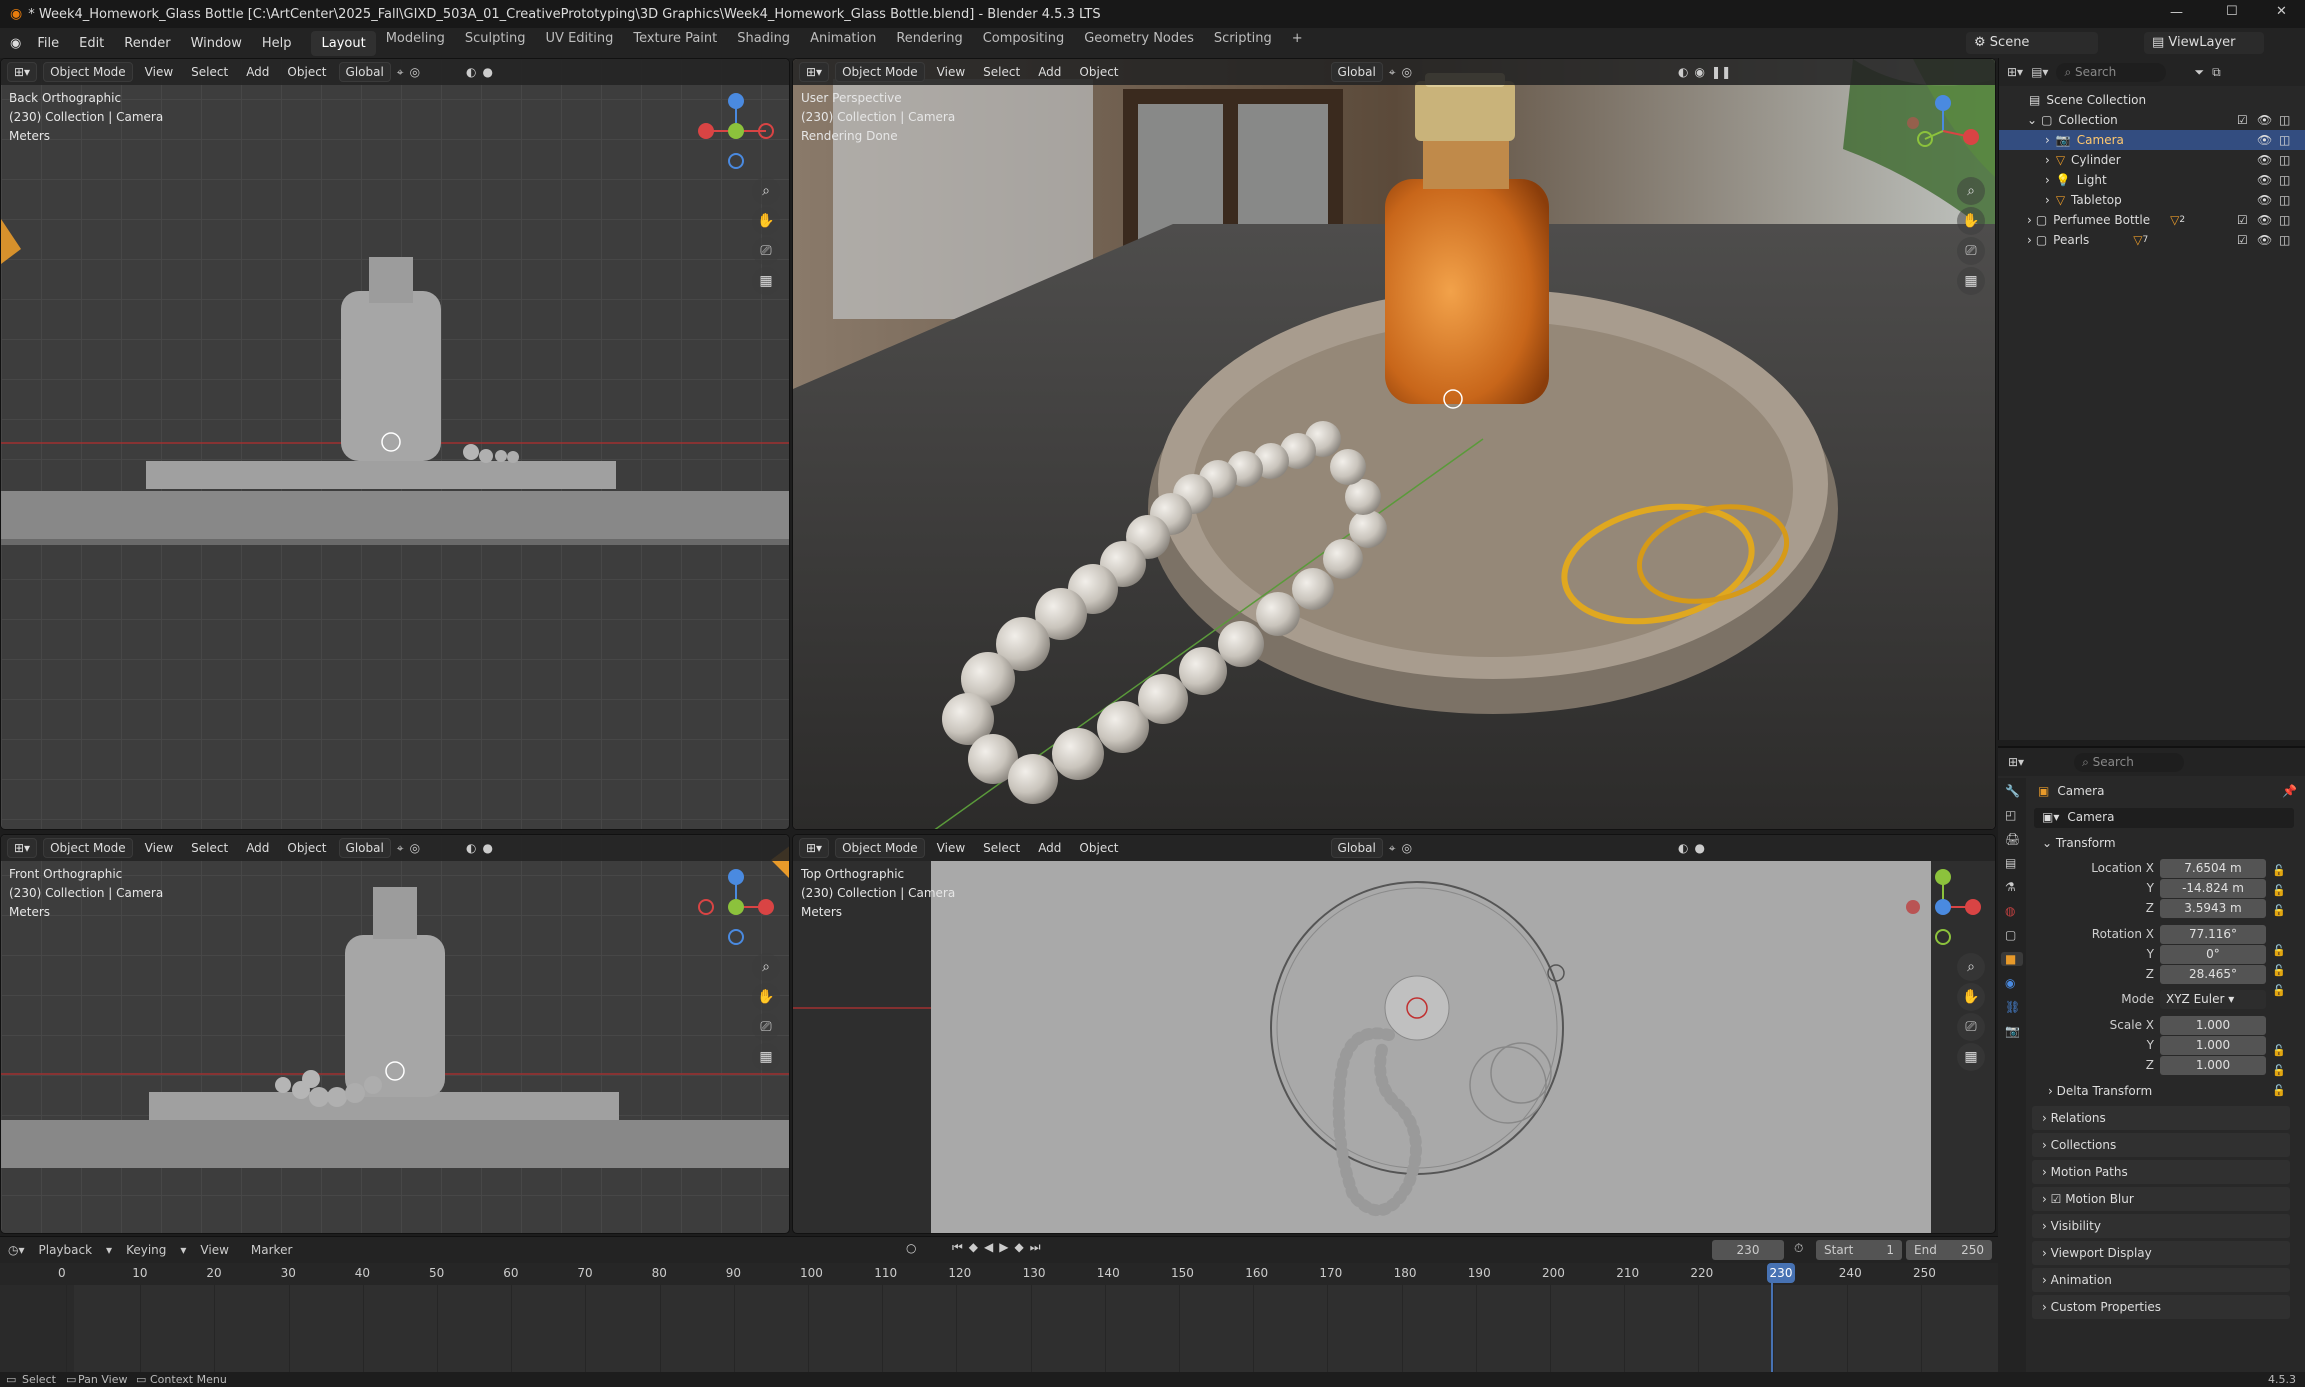  I want to click on scale-y-field: 1.000, so click(2213, 1045).